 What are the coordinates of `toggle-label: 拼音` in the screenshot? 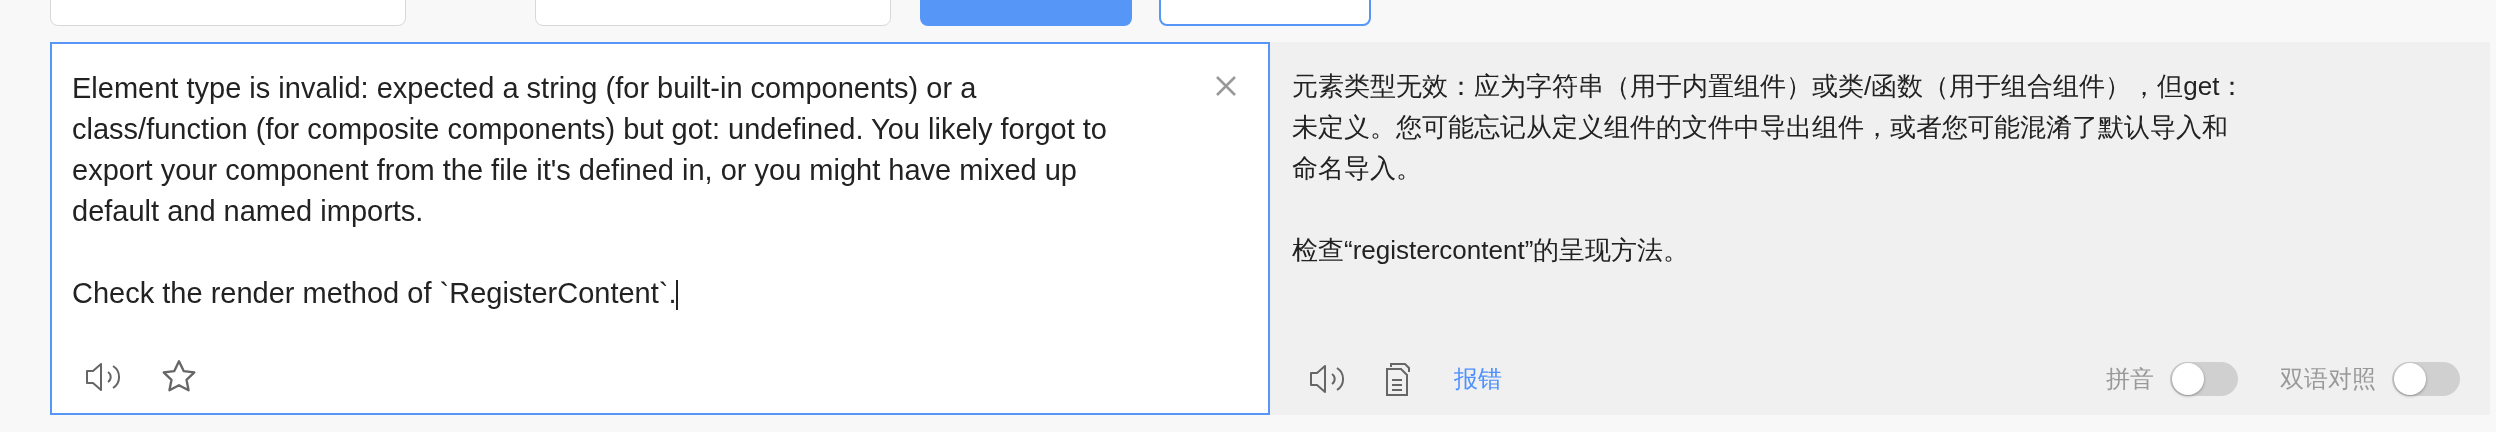 It's located at (2130, 379).